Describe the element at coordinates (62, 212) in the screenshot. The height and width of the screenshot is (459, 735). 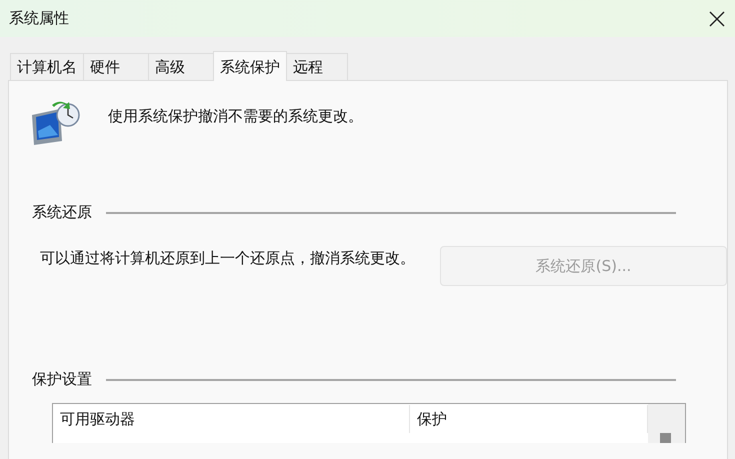
I see `section-heading: 系统还原` at that location.